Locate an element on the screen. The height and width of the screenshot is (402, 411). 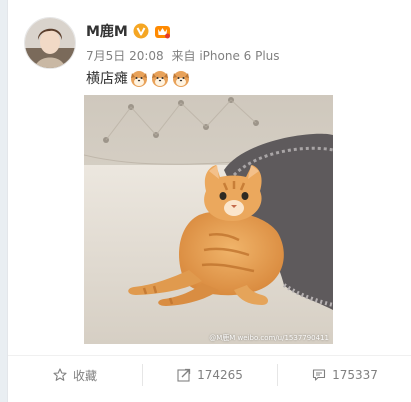
post-source: 来自 iPhone 6 Plus is located at coordinates (225, 56).